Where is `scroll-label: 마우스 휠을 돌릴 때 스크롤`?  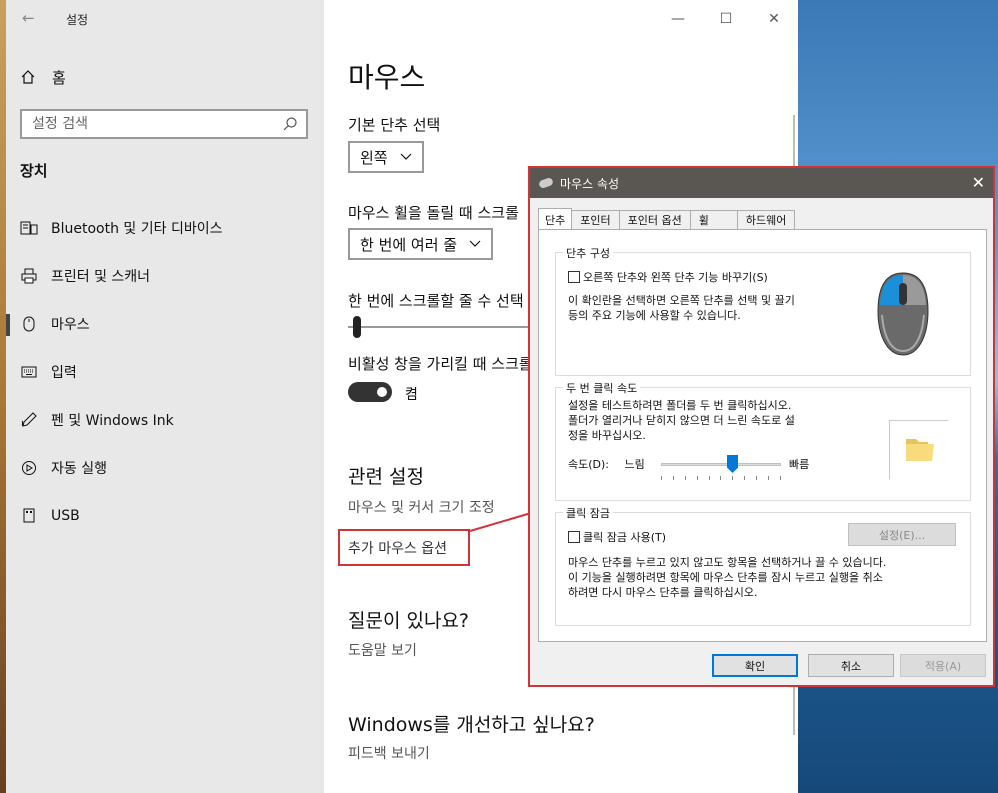
scroll-label: 마우스 휠을 돌릴 때 스크롤 is located at coordinates (433, 213).